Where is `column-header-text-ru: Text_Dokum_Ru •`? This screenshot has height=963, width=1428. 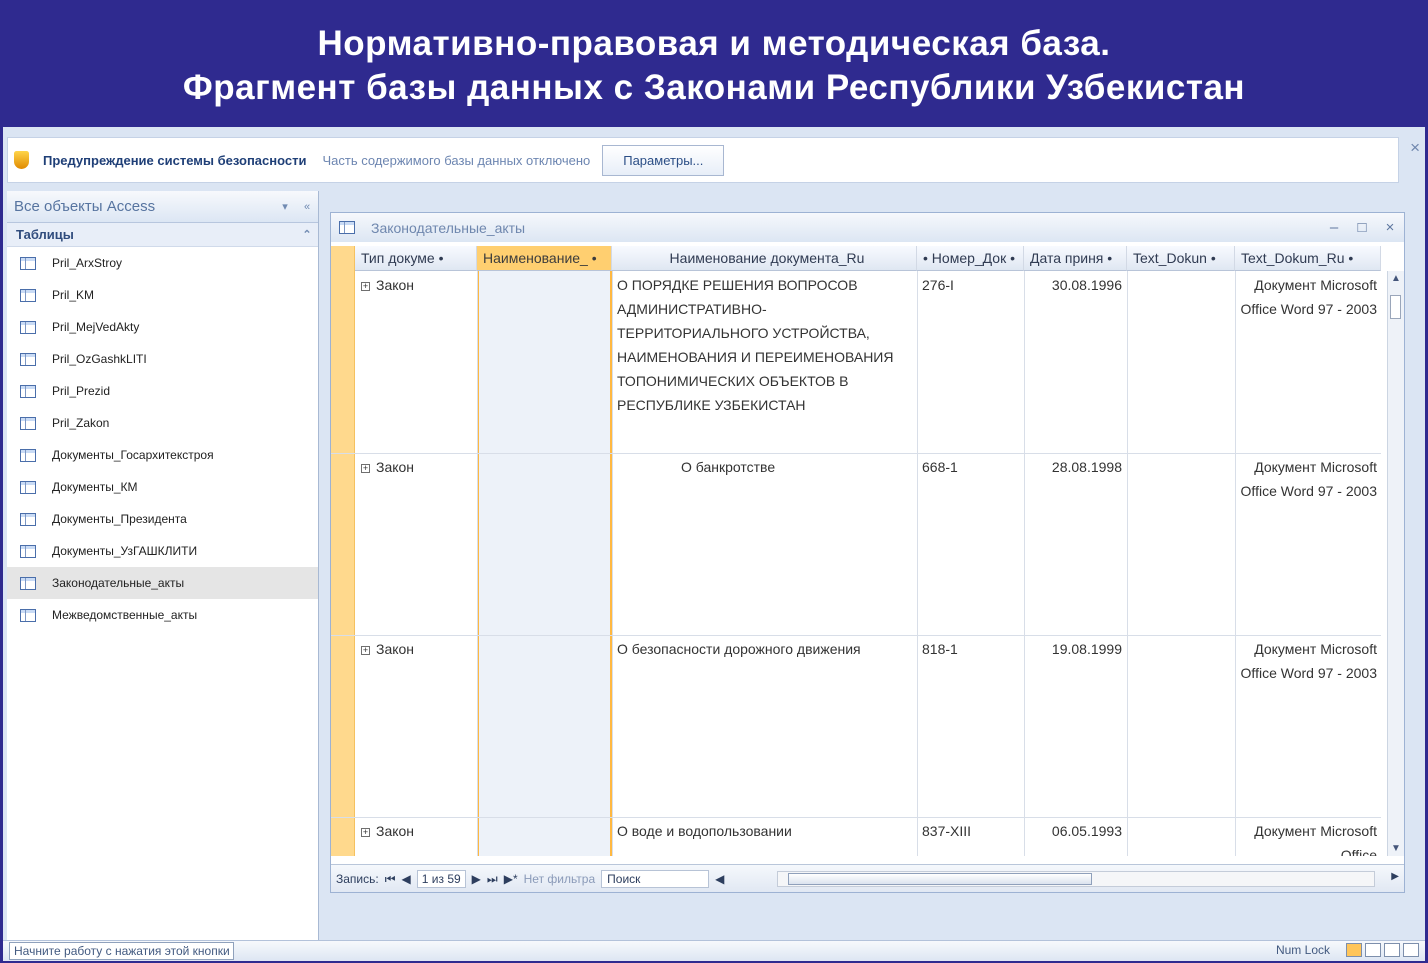 column-header-text-ru: Text_Dokum_Ru • is located at coordinates (1308, 258).